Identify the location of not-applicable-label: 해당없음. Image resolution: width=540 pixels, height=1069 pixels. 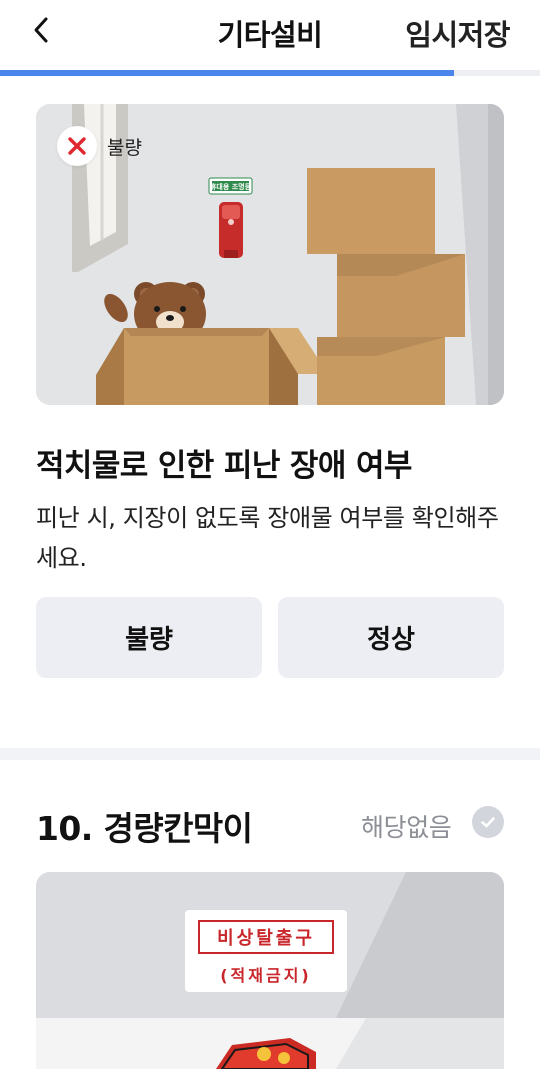
(406, 826).